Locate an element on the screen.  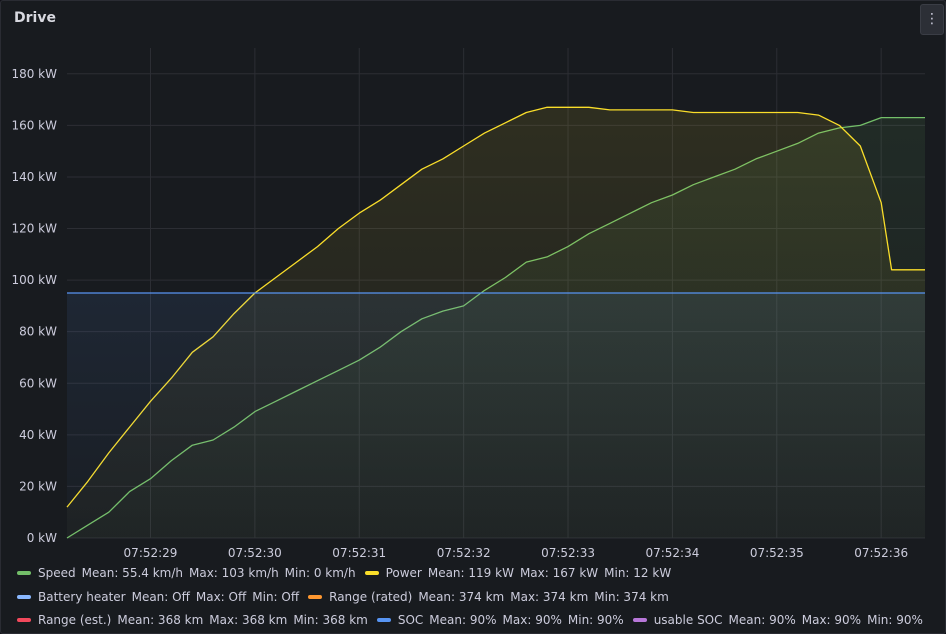
legend-label: usable SOC is located at coordinates (688, 620).